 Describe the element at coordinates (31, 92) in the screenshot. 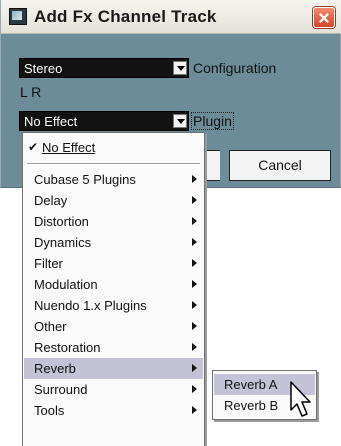

I see `channels-label: L R` at that location.